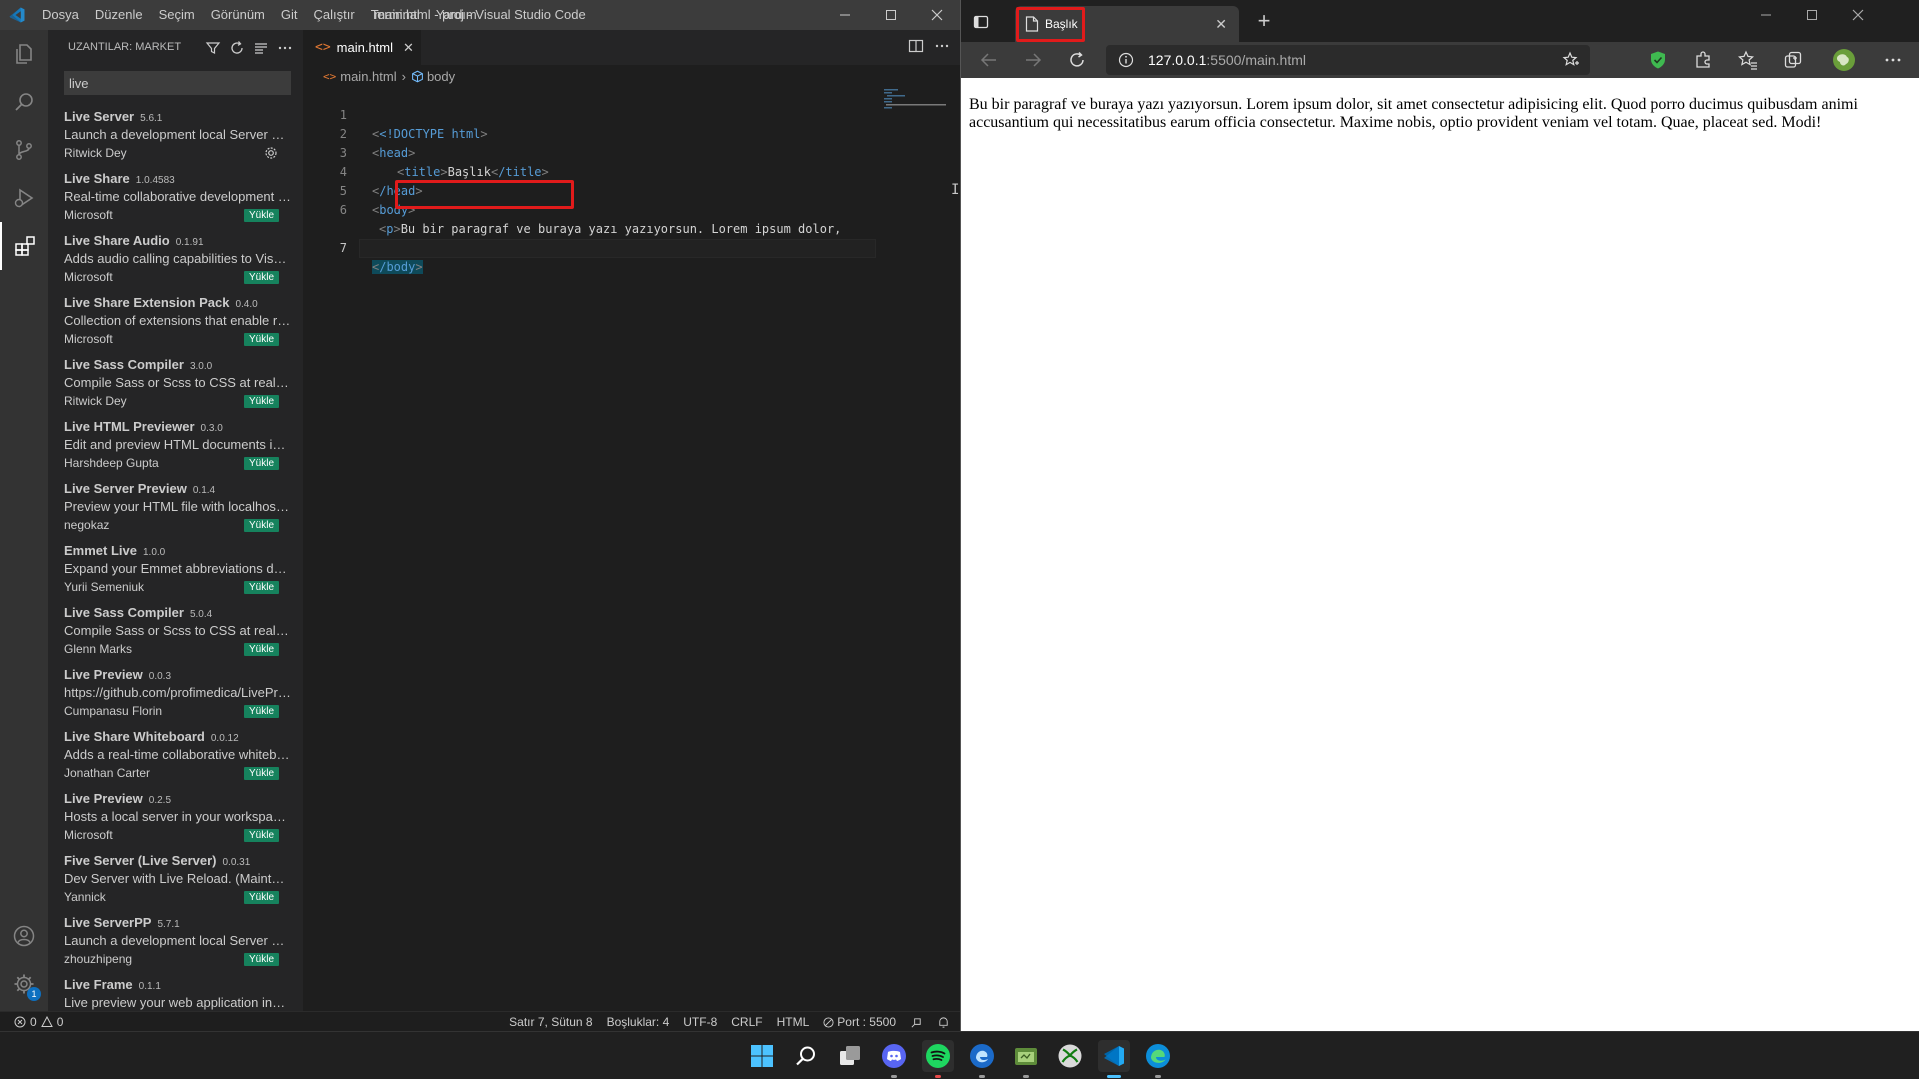 This screenshot has width=1919, height=1079. Describe the element at coordinates (943, 1022) in the screenshot. I see `notification-bell-icon` at that location.